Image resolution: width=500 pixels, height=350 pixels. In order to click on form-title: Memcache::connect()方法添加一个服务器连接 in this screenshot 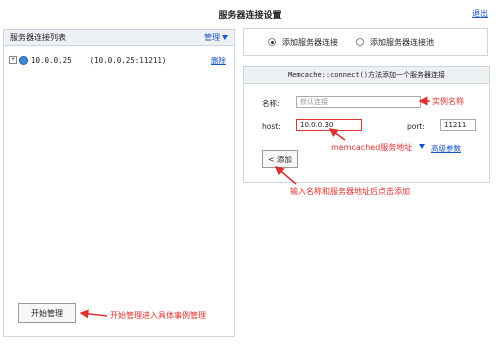, I will do `click(366, 75)`.